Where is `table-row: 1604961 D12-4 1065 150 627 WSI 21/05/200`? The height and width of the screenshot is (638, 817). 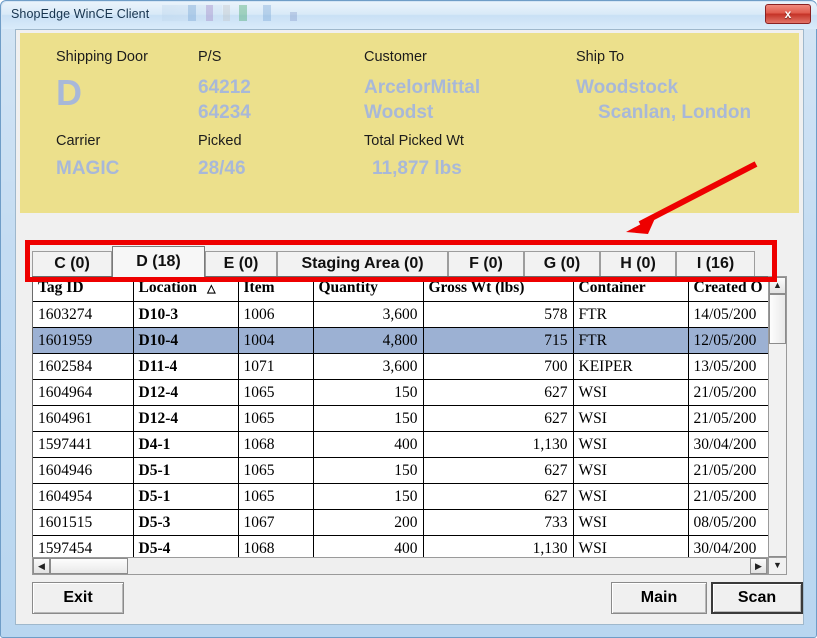
table-row: 1604961 D12-4 1065 150 627 WSI 21/05/200 is located at coordinates (408, 418).